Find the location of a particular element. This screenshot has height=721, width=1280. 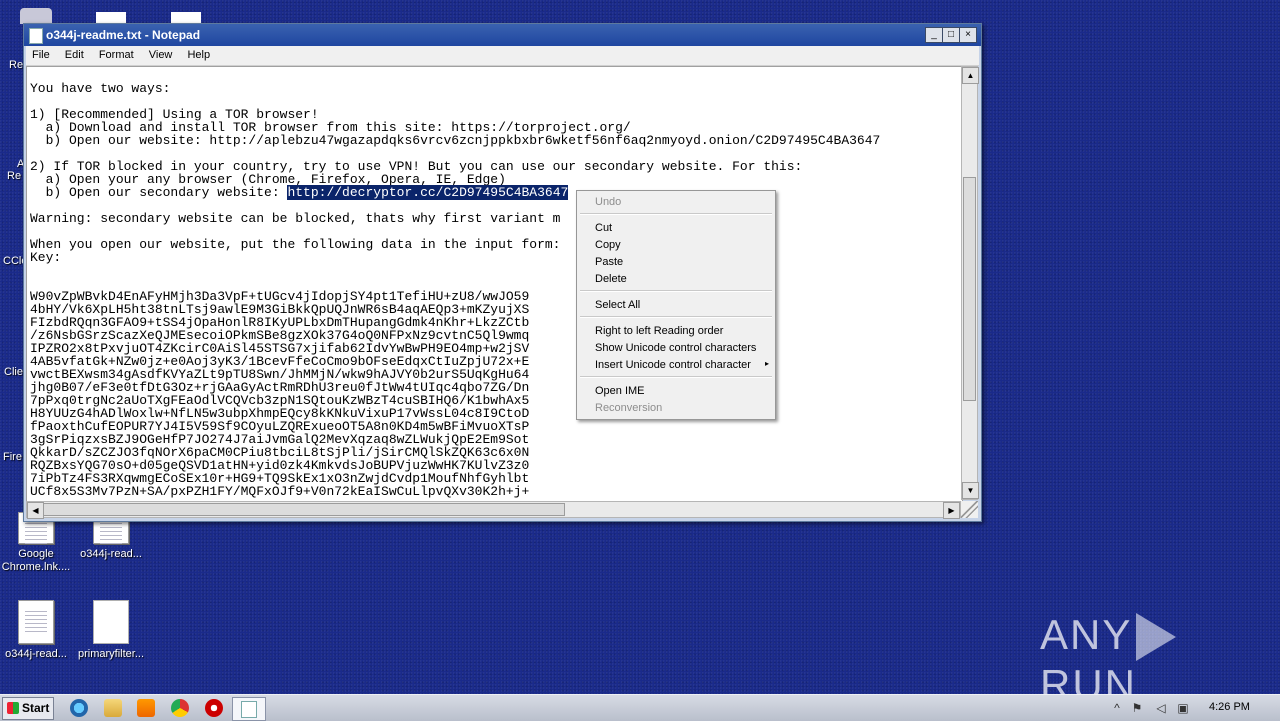

clock: 4:26 PM is located at coordinates (1229, 707).